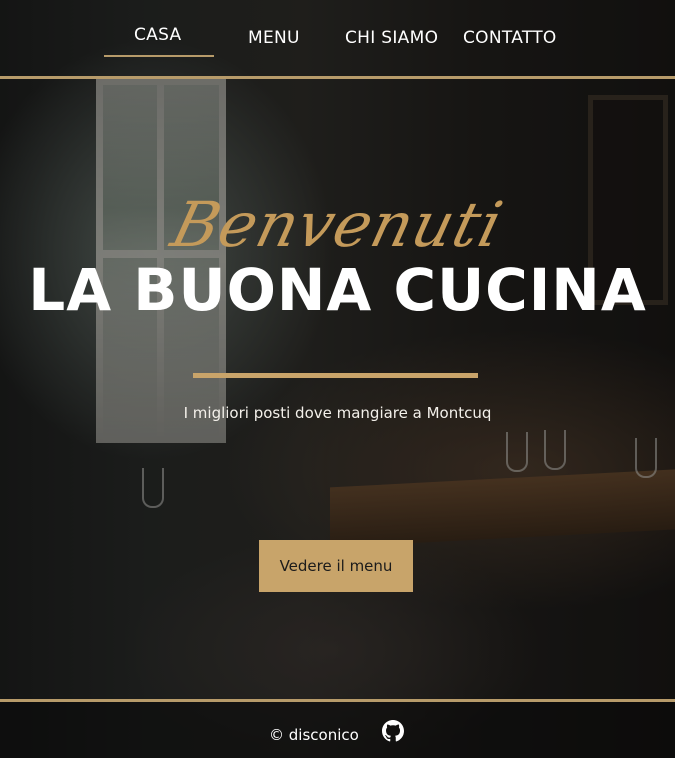 This screenshot has height=758, width=675. I want to click on nav-menu-link: MENU, so click(274, 38).